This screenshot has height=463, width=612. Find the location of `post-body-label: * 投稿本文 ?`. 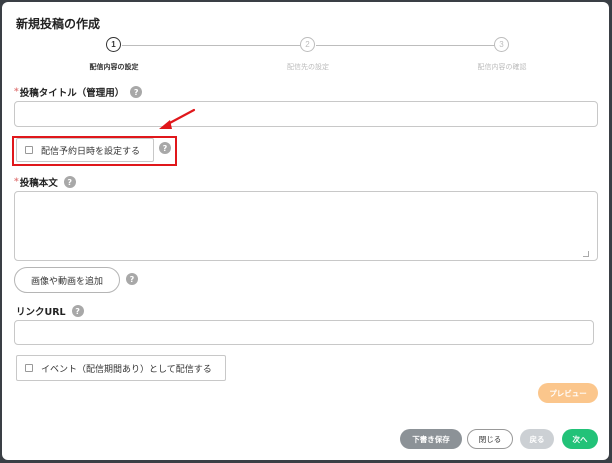

post-body-label: * 投稿本文 ? is located at coordinates (45, 182).